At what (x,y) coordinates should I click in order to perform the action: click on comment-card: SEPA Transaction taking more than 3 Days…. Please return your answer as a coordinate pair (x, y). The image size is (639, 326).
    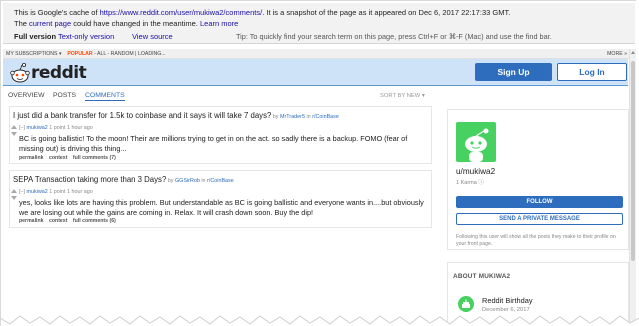
    Looking at the image, I should click on (220, 199).